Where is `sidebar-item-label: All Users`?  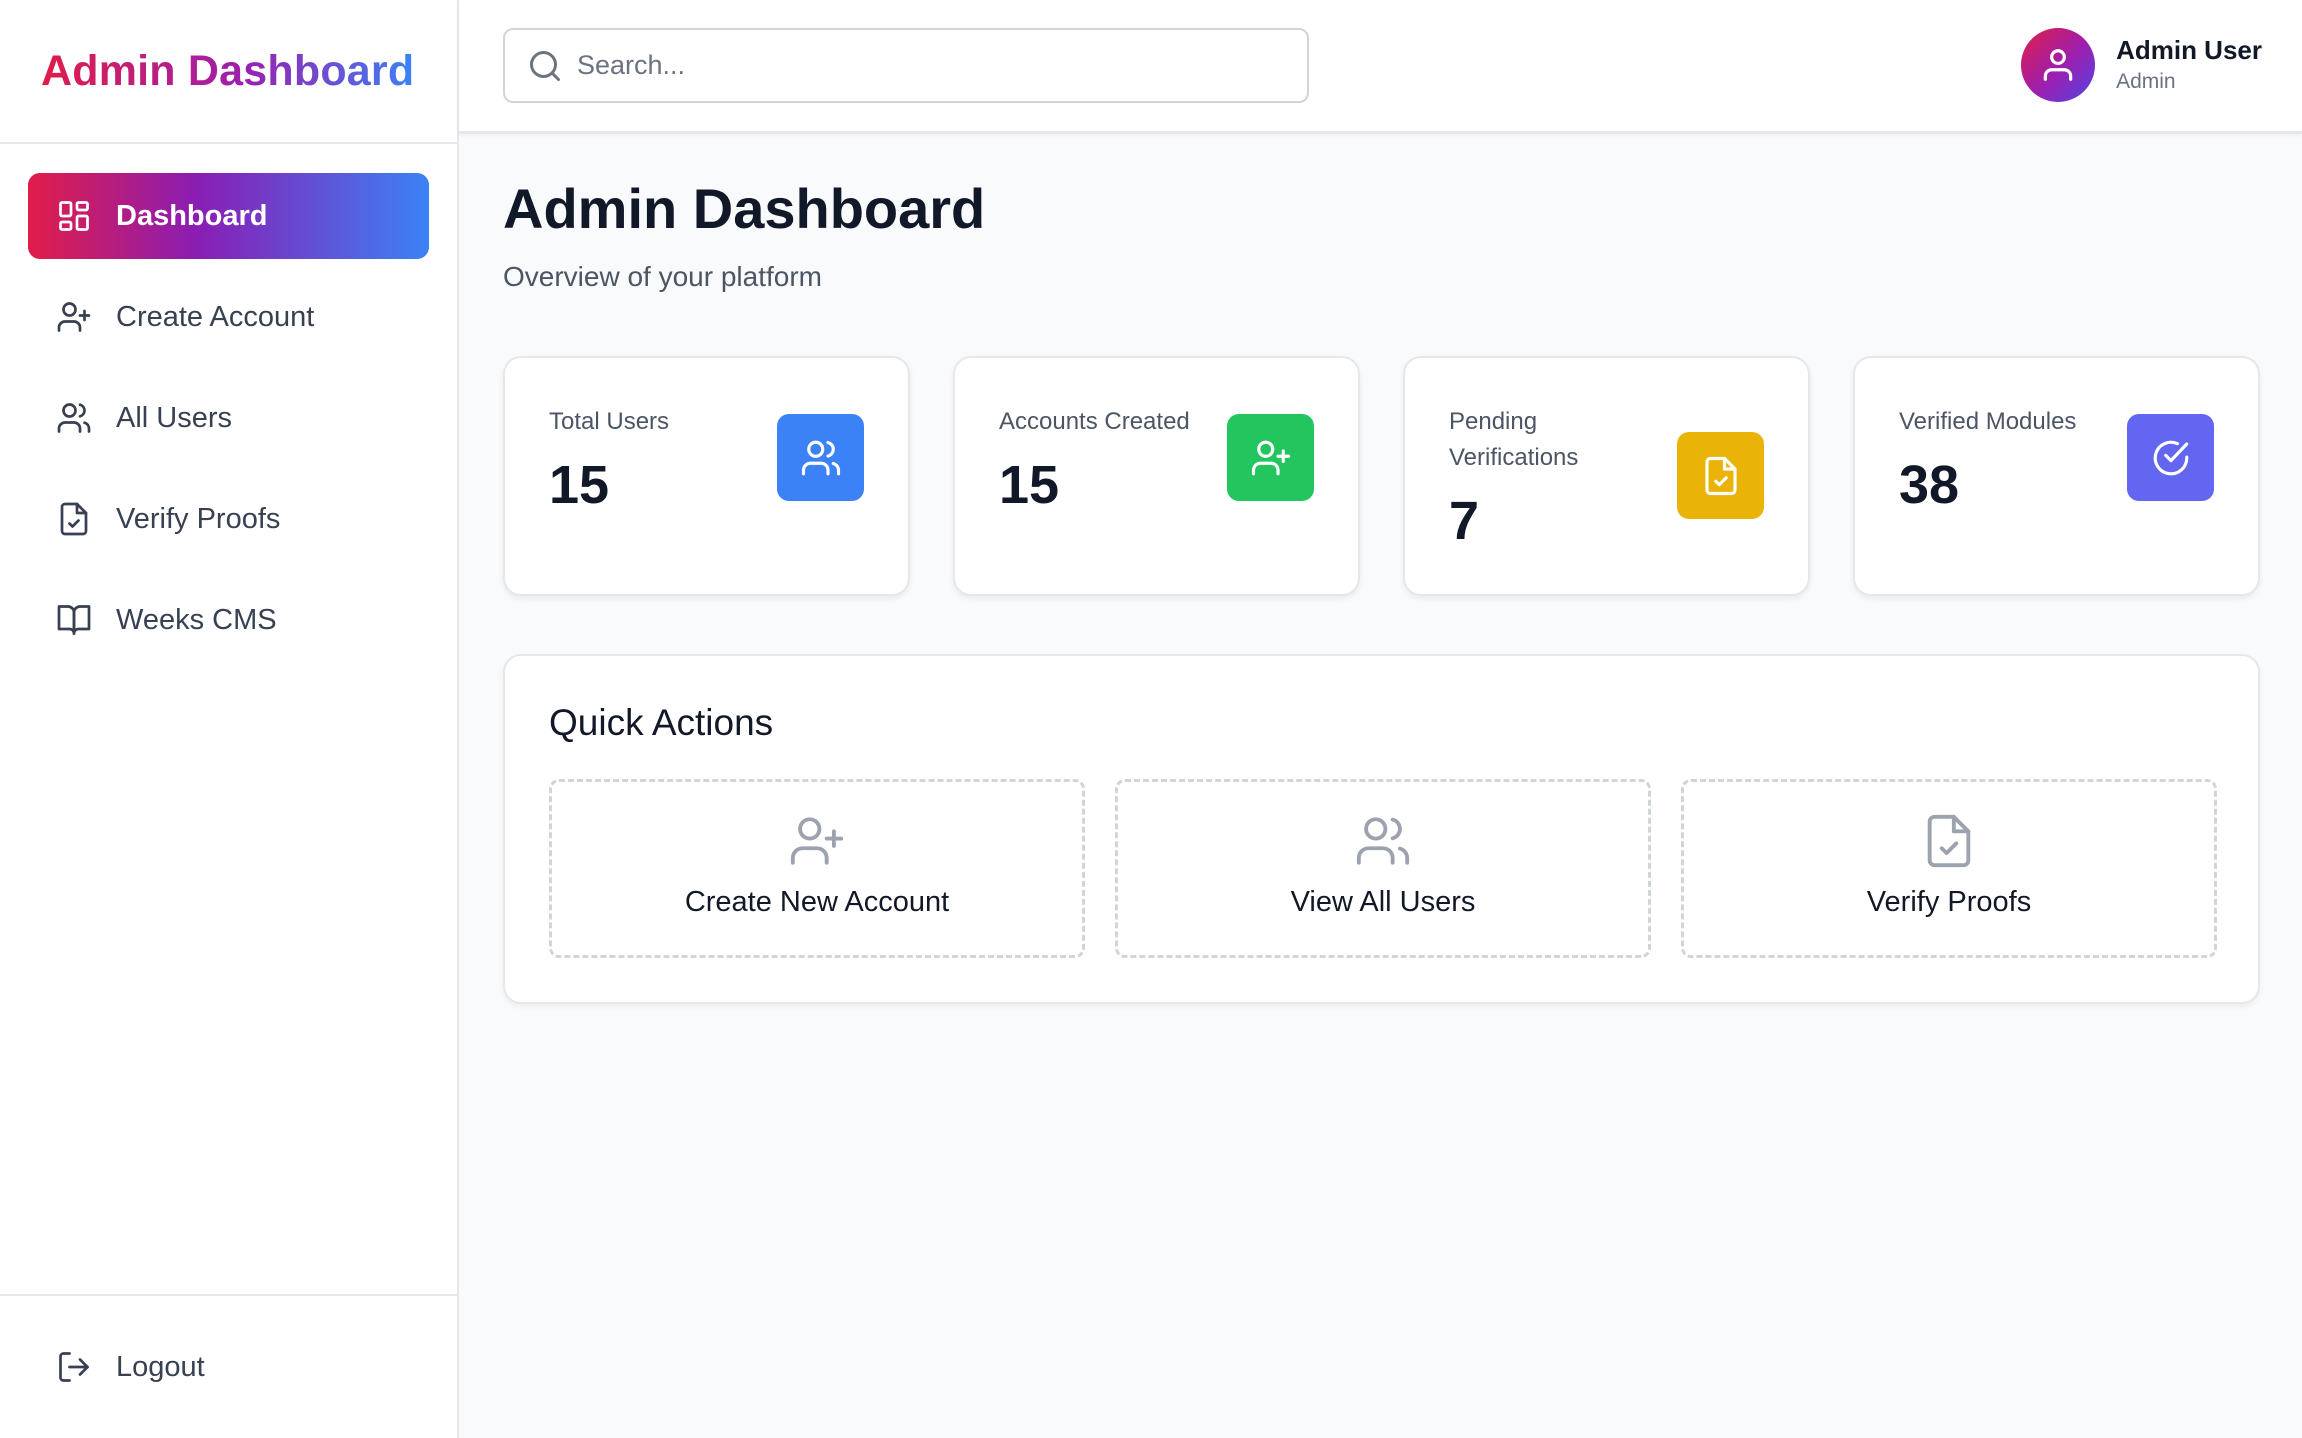
sidebar-item-label: All Users is located at coordinates (174, 417).